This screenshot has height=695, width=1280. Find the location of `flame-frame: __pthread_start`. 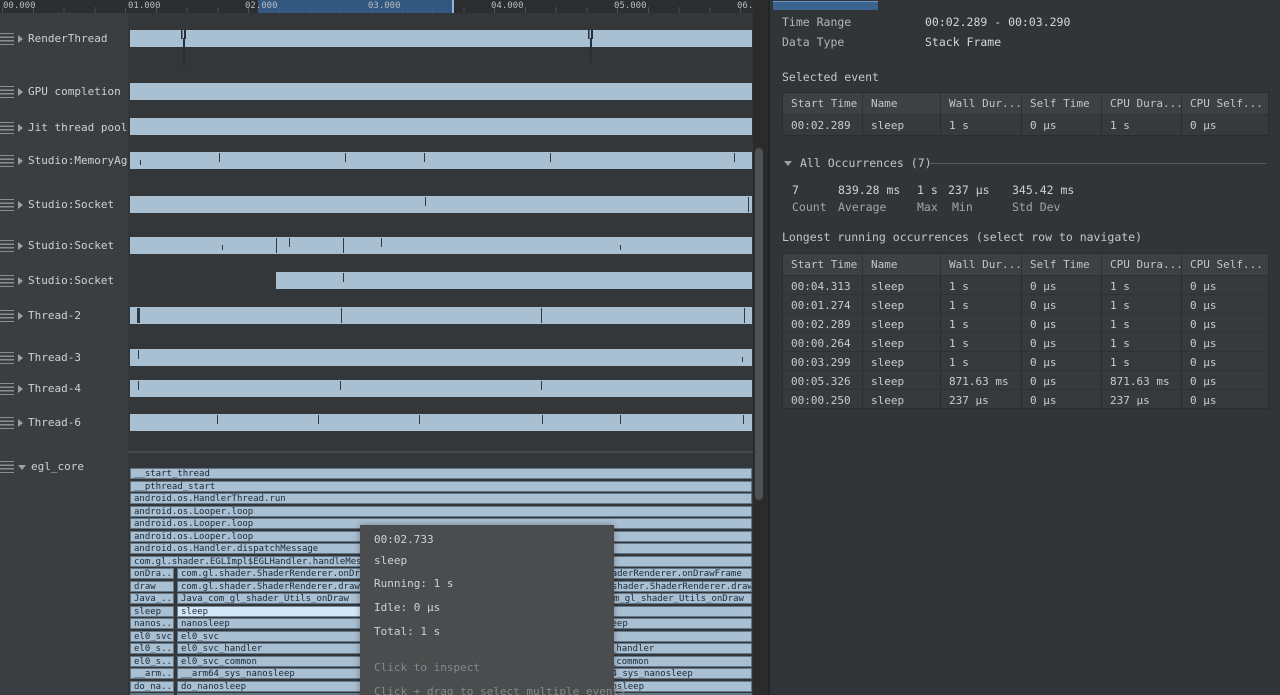

flame-frame: __pthread_start is located at coordinates (441, 486).